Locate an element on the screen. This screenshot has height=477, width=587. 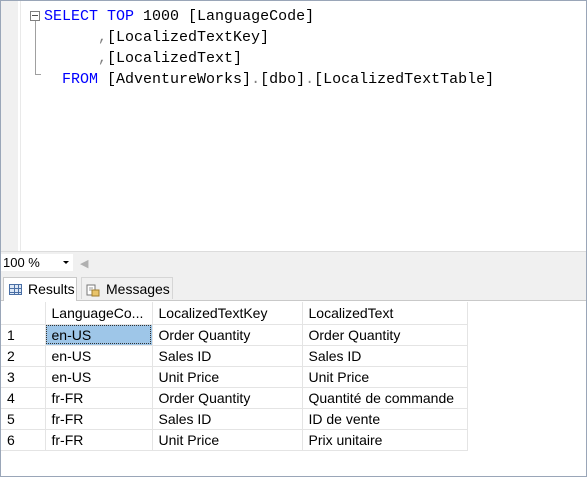
tab-messages: Messages is located at coordinates (127, 288).